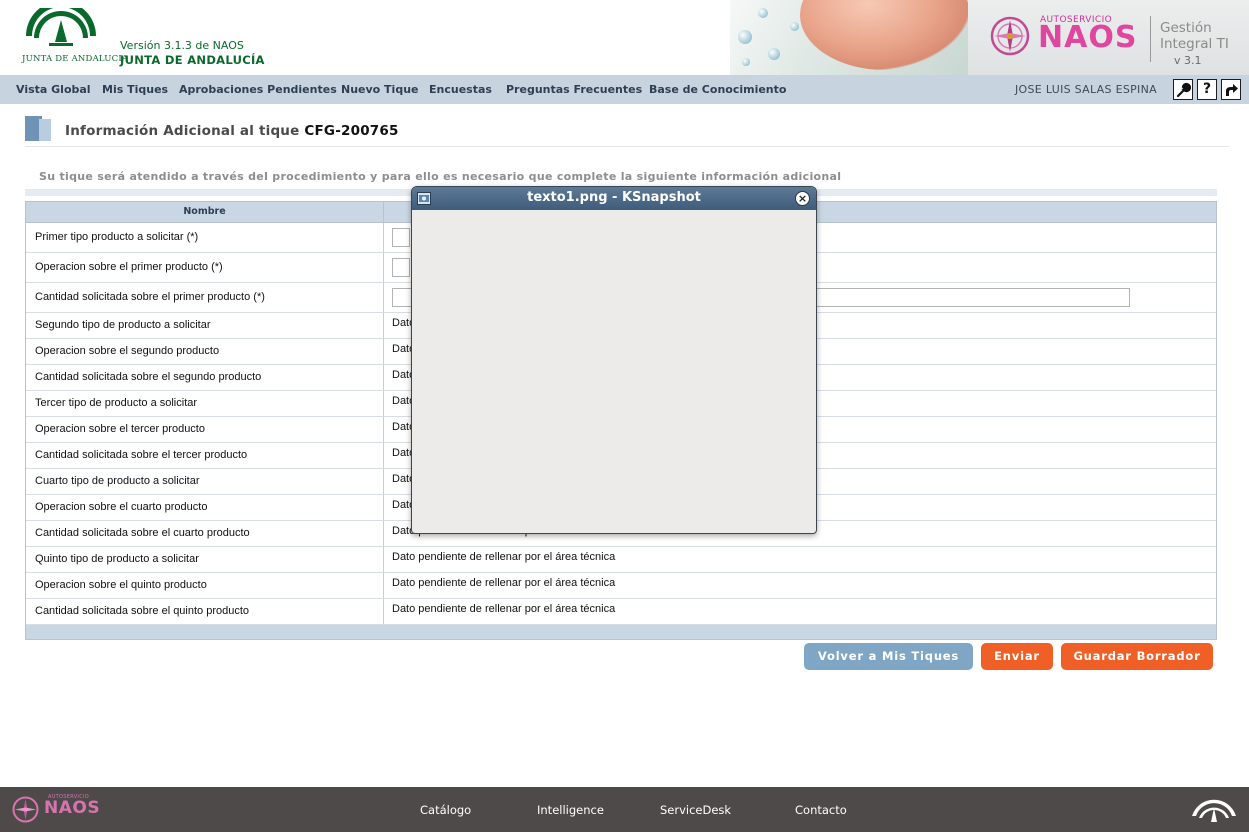  I want to click on nav-preguntas-frecuentes: Preguntas Frecuentes, so click(574, 89).